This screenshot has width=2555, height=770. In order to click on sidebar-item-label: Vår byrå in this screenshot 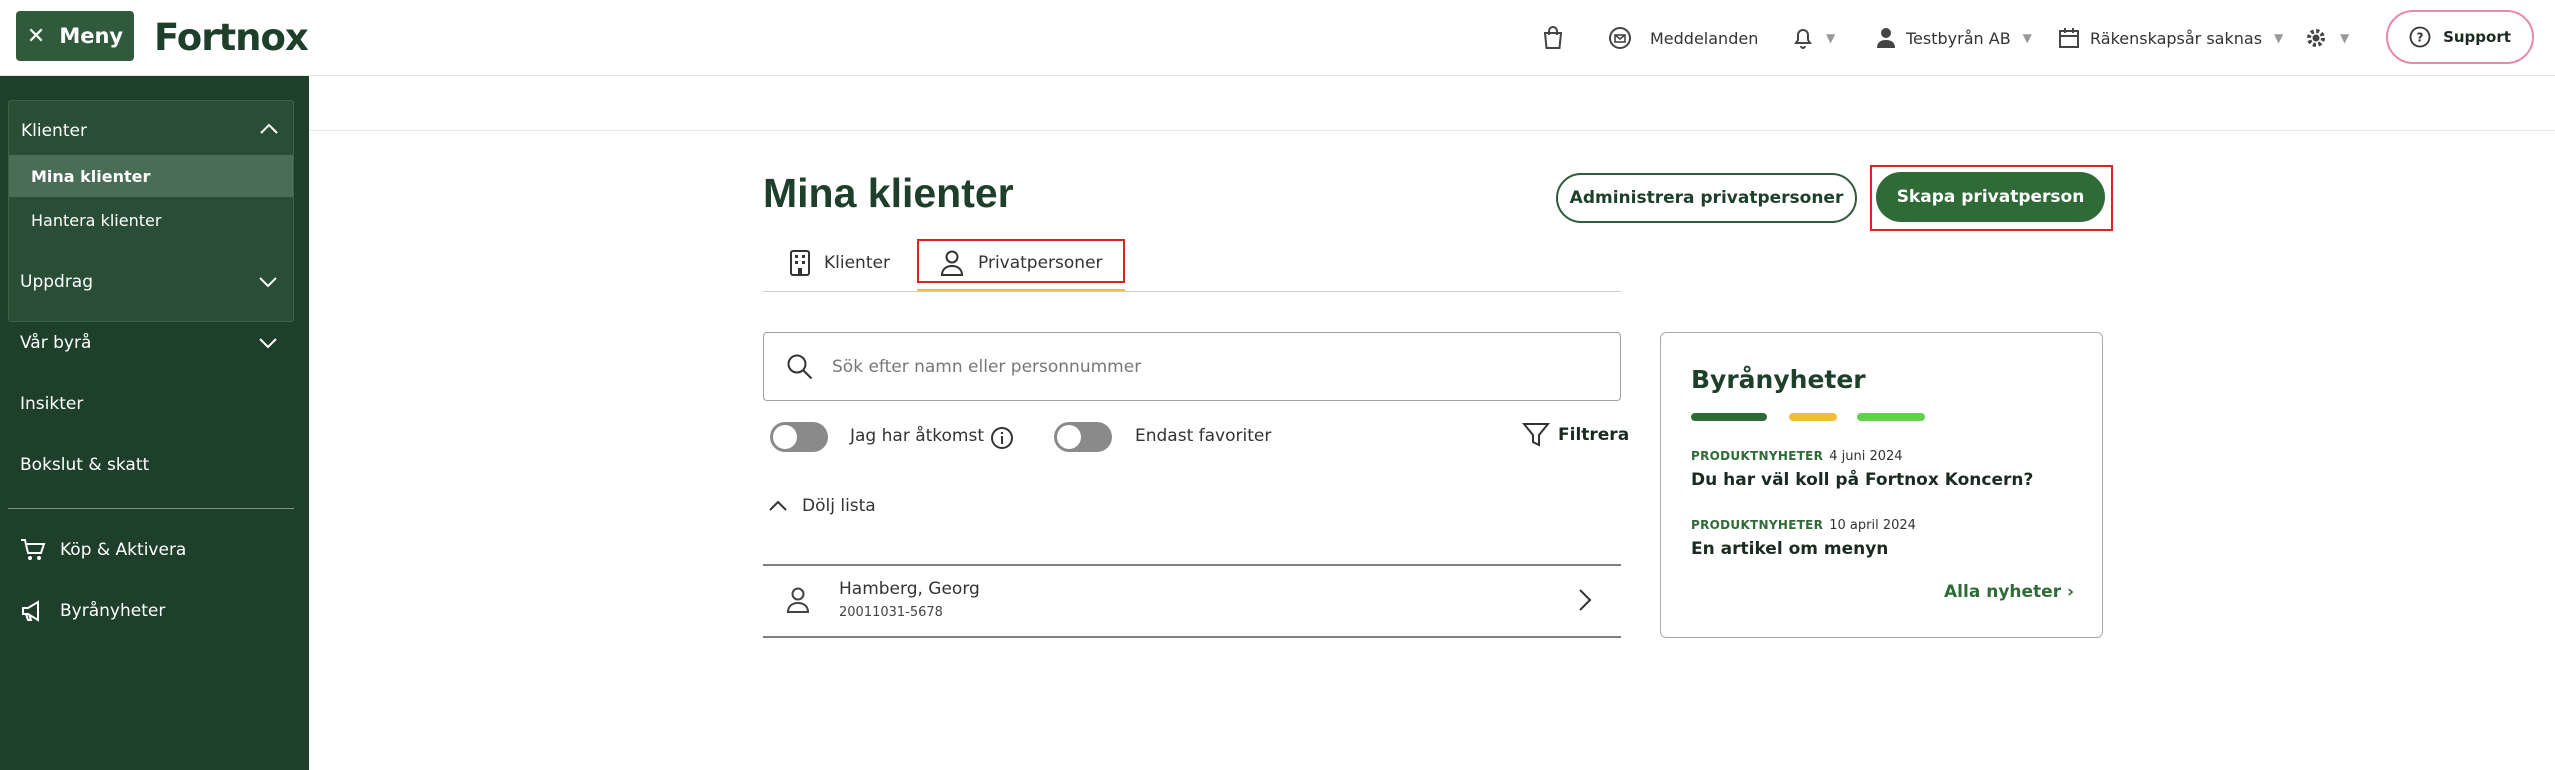, I will do `click(56, 343)`.